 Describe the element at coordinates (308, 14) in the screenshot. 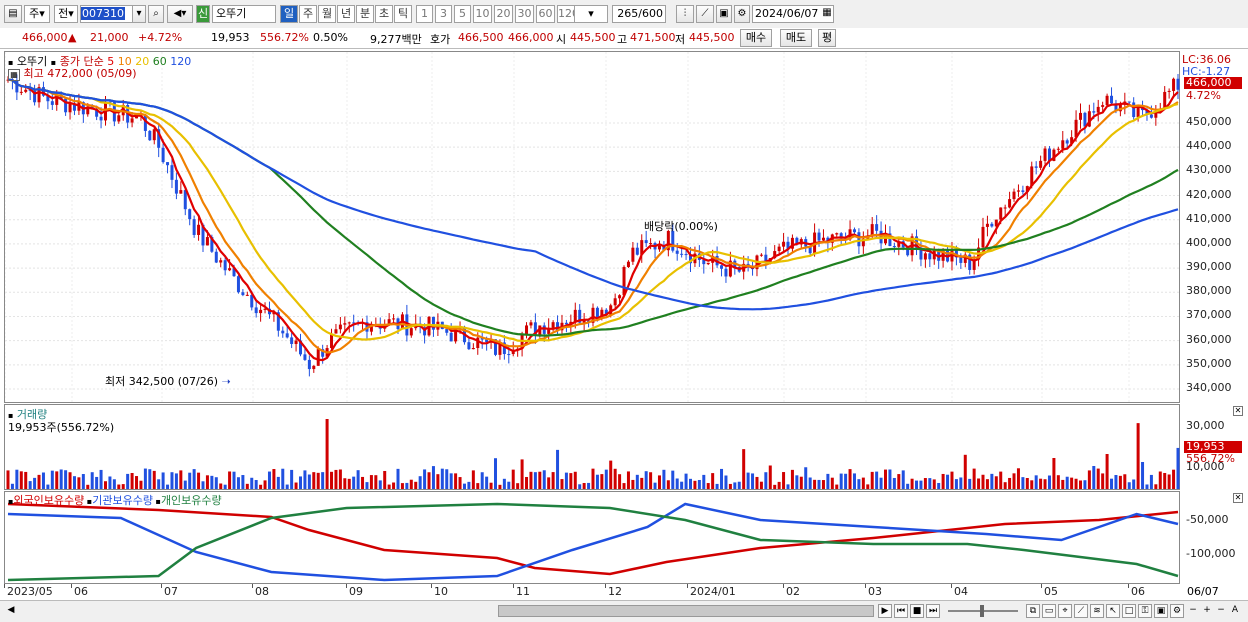

I see `period-tab: 주` at that location.